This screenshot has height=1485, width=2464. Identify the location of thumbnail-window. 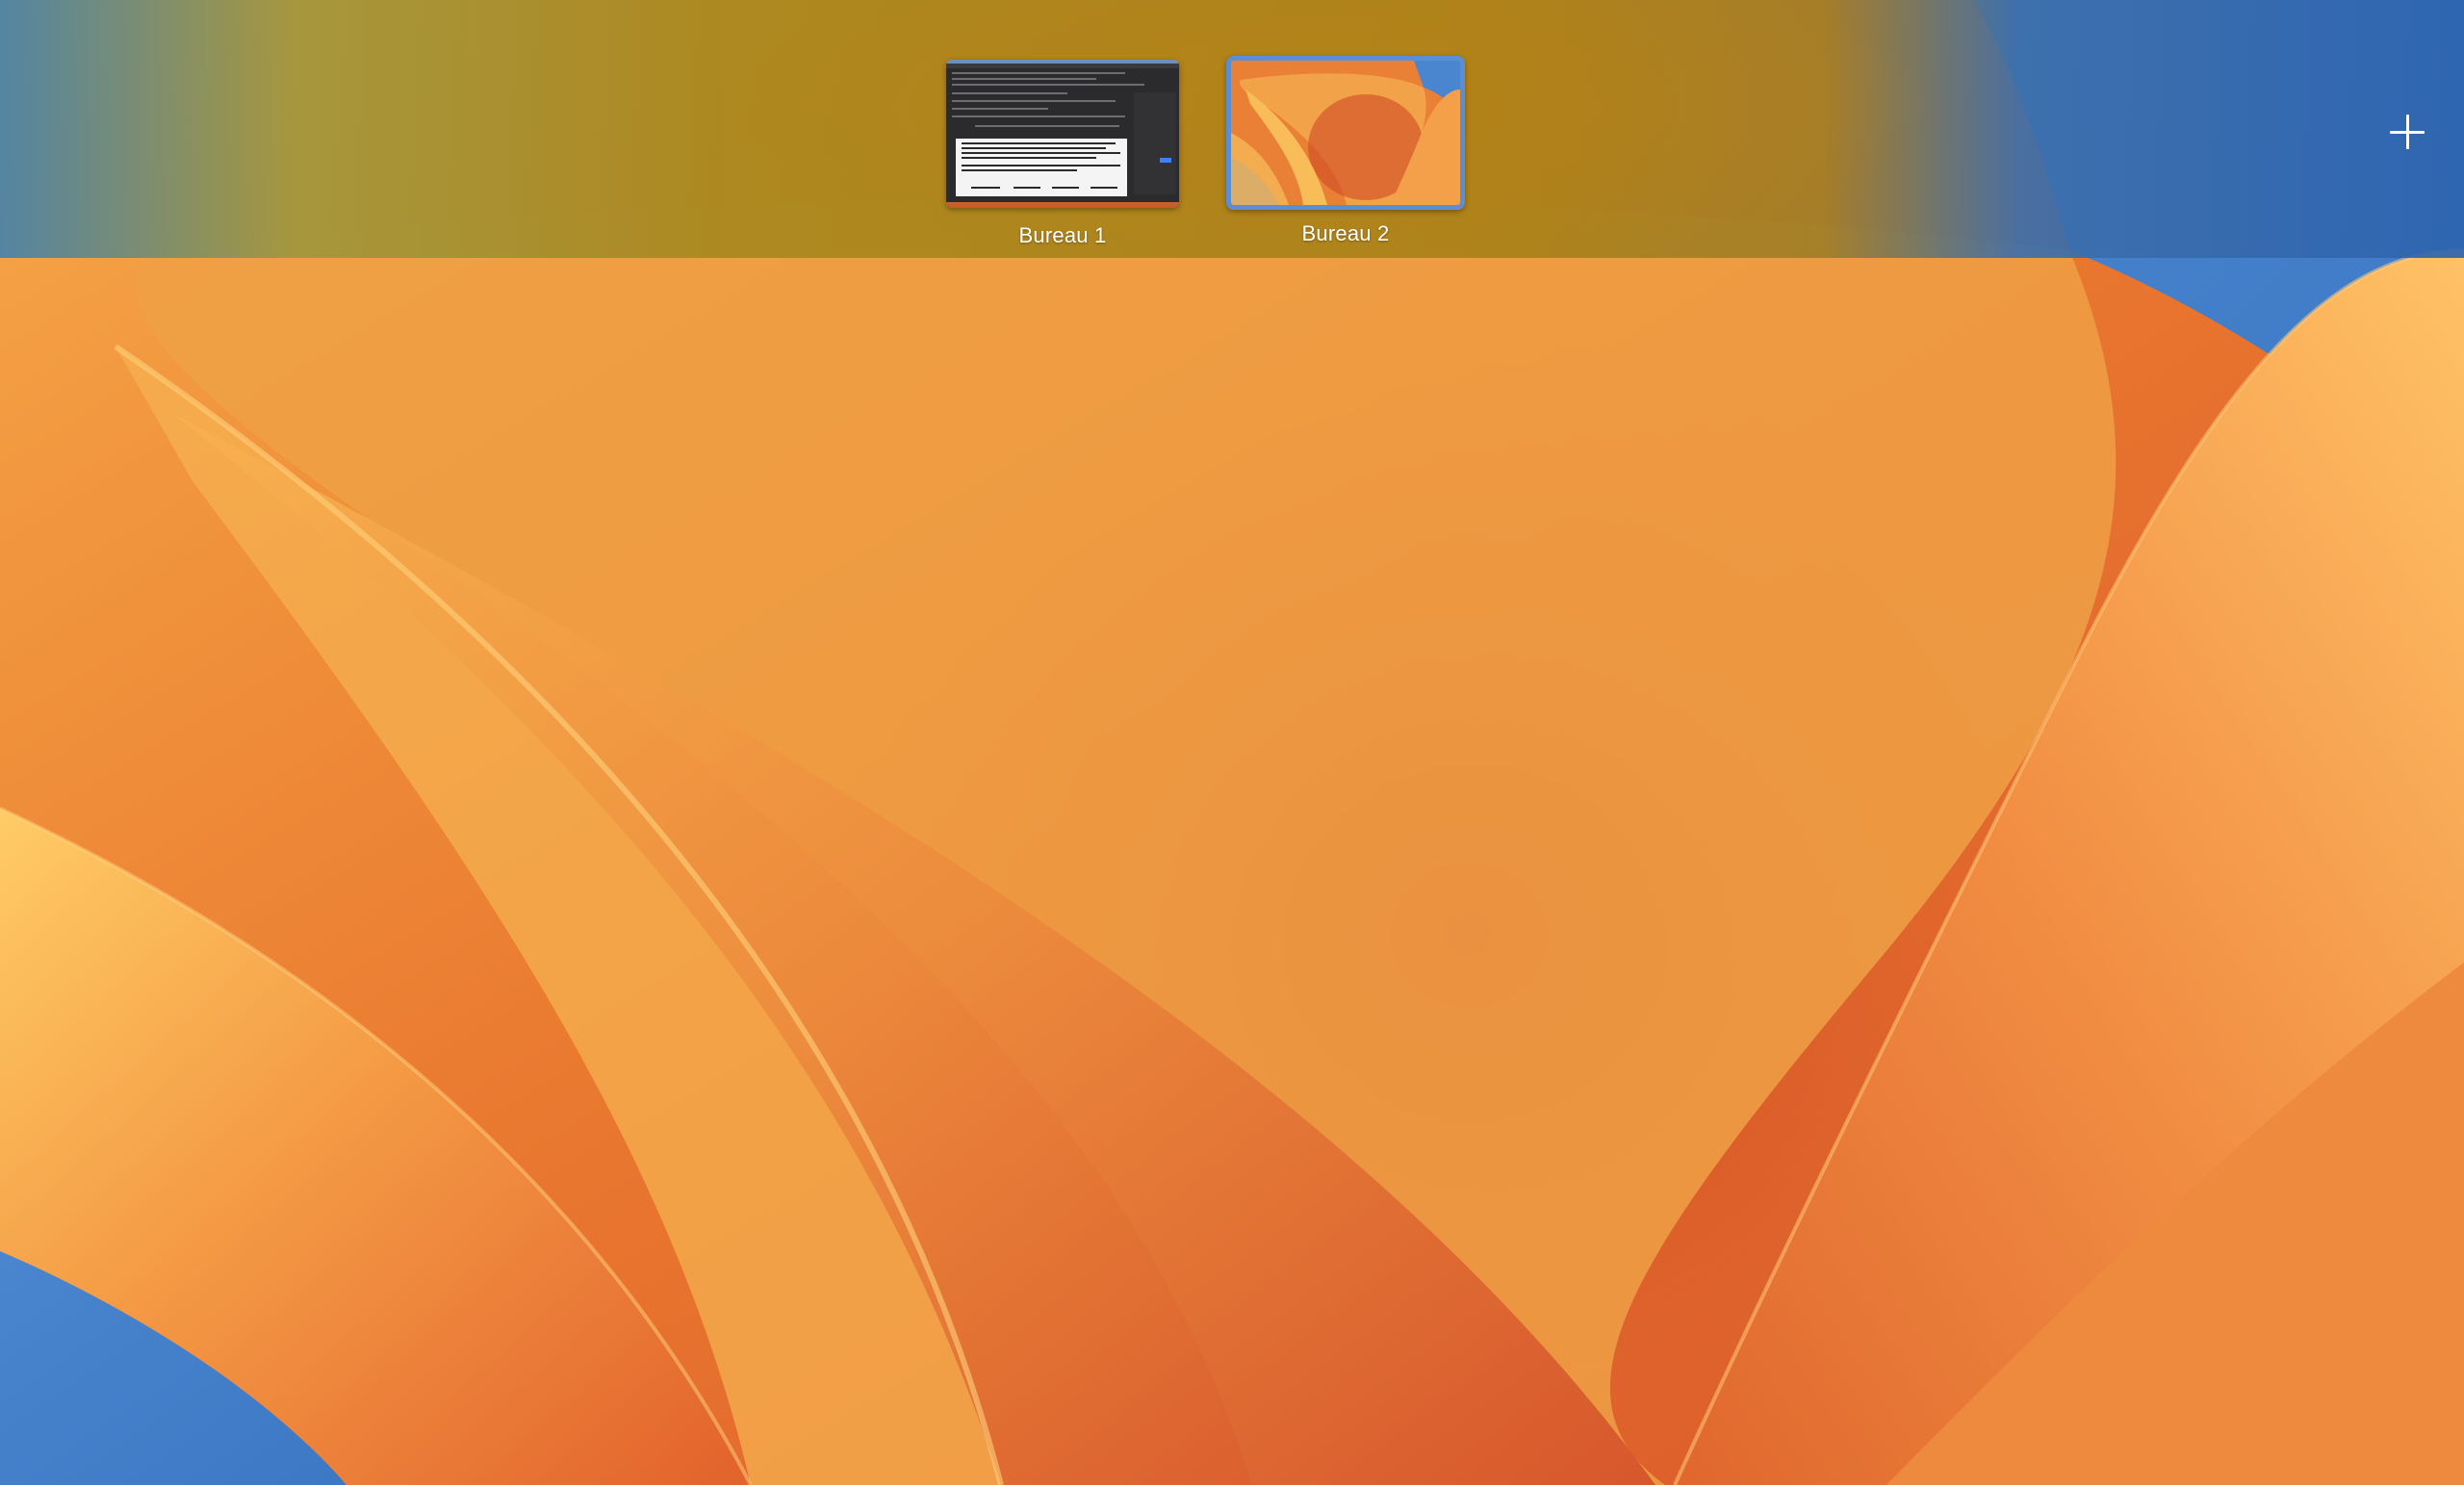
(1062, 133).